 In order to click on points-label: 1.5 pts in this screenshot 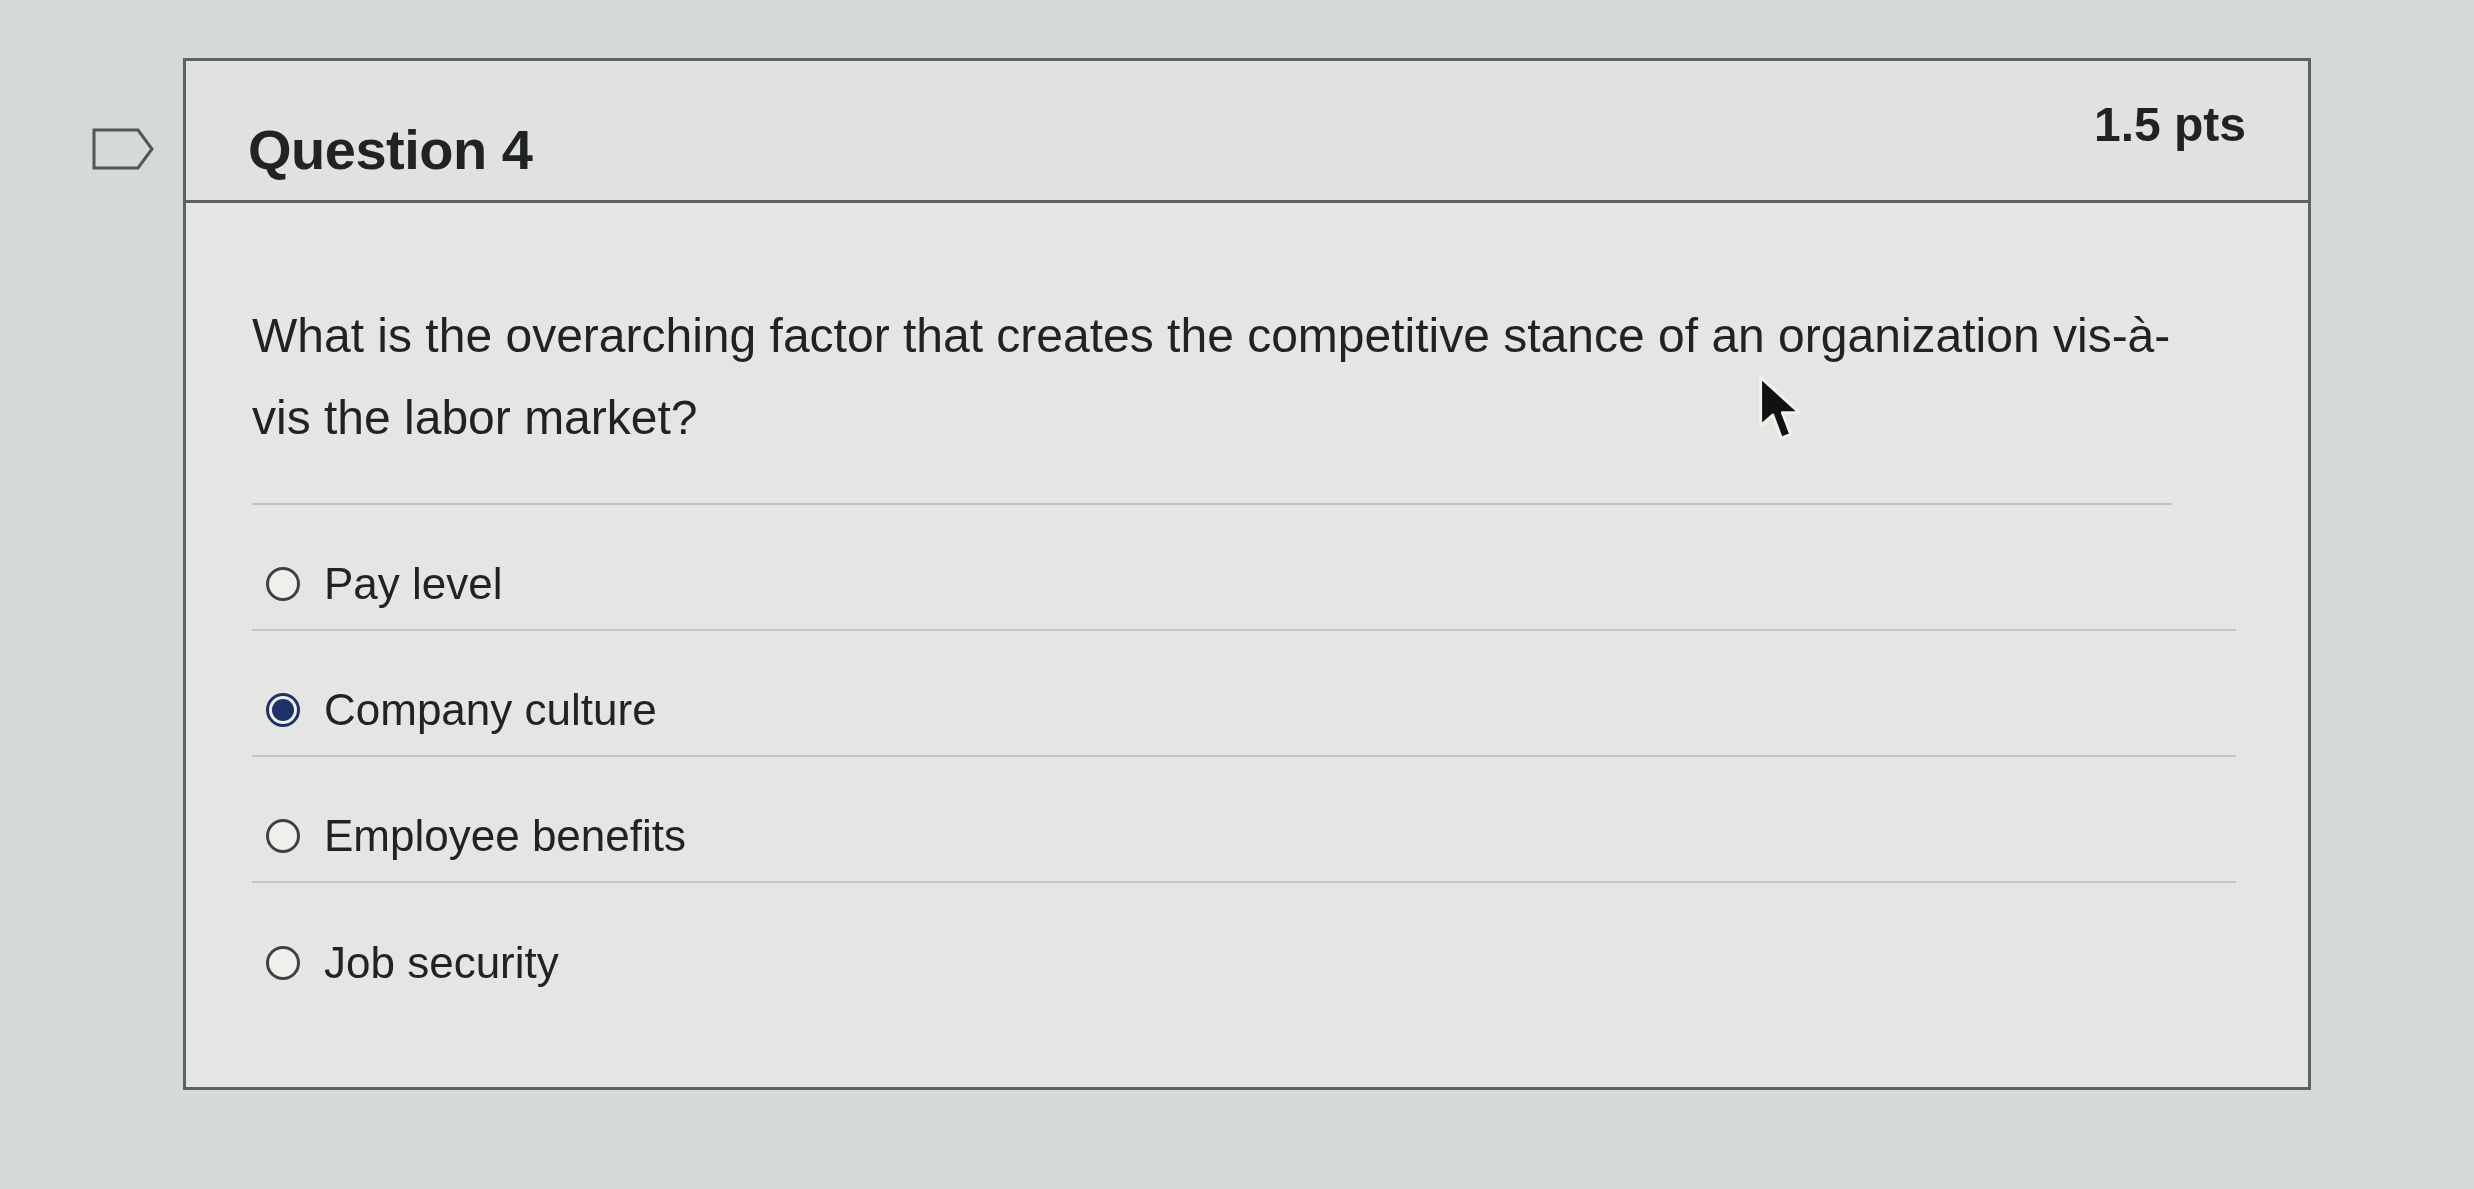, I will do `click(2169, 125)`.